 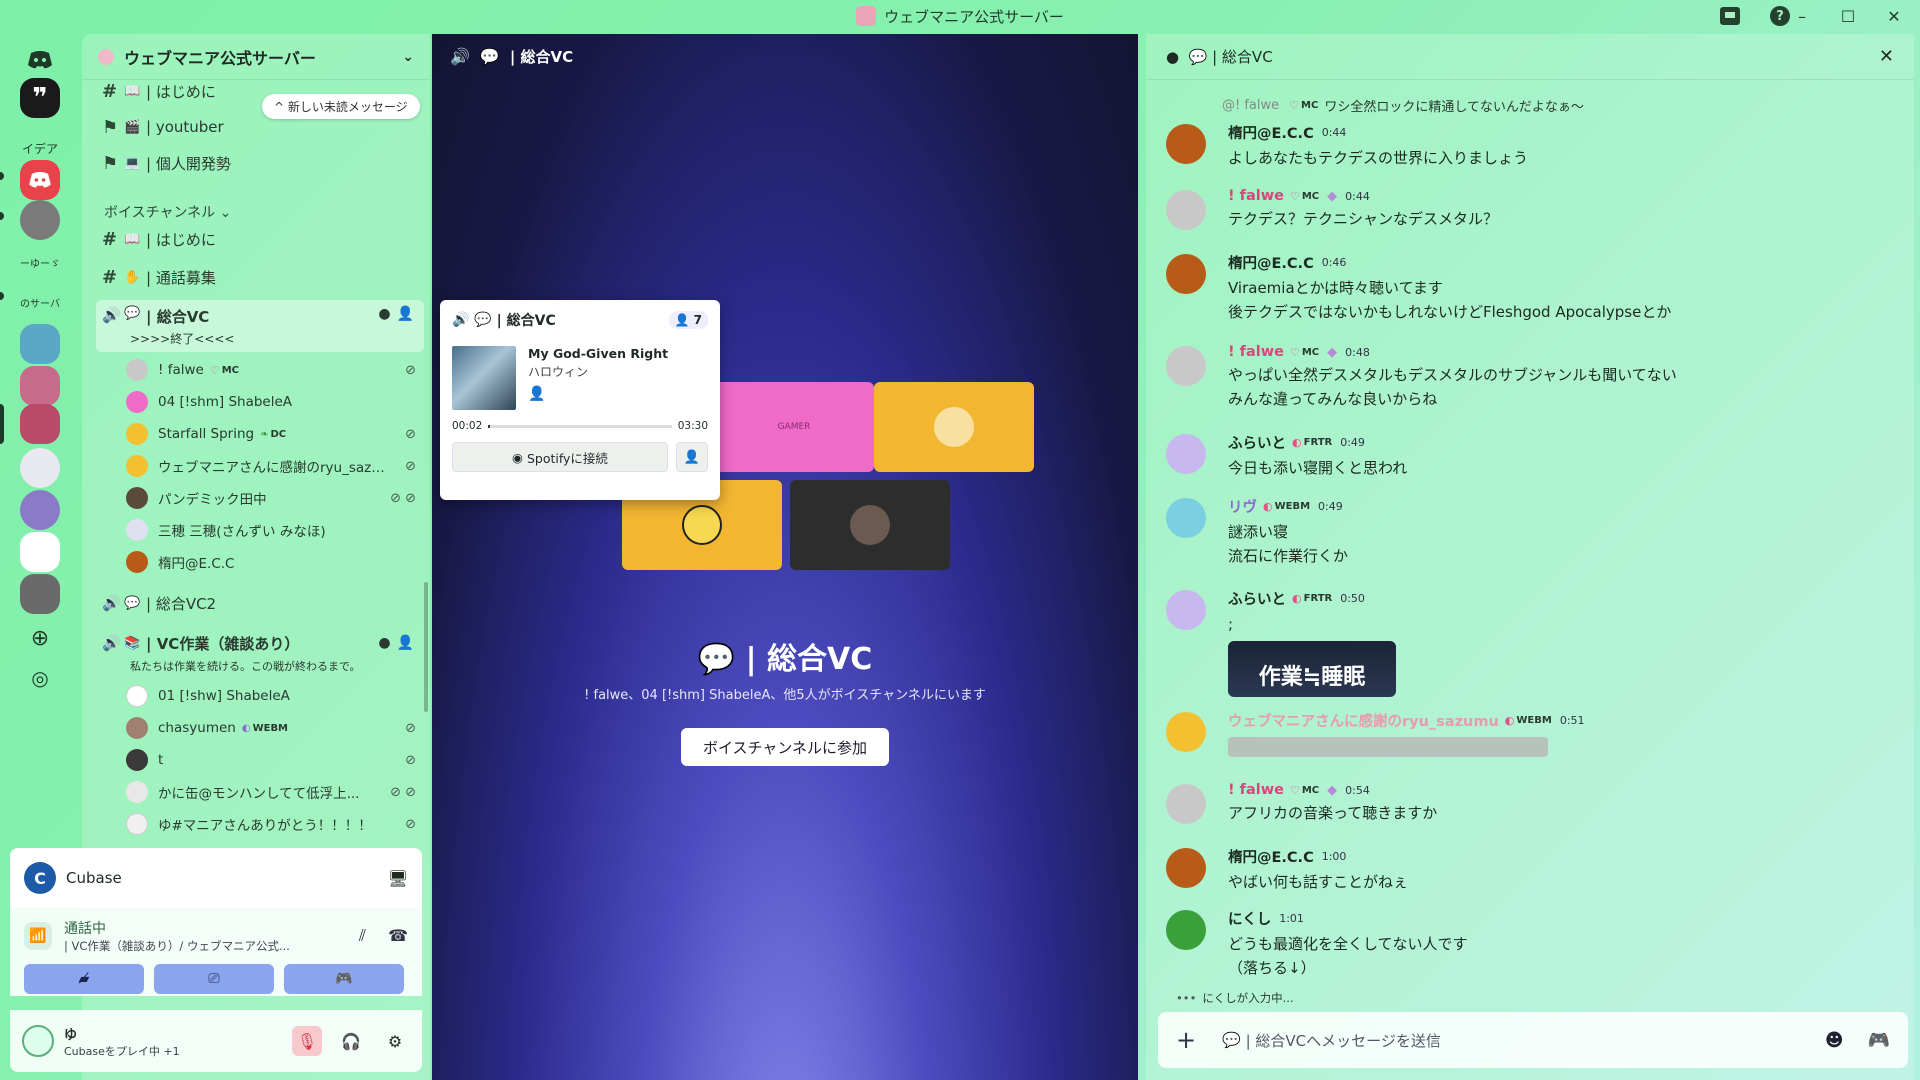 What do you see at coordinates (1249, 918) in the screenshot?
I see `message-author: にくし` at bounding box center [1249, 918].